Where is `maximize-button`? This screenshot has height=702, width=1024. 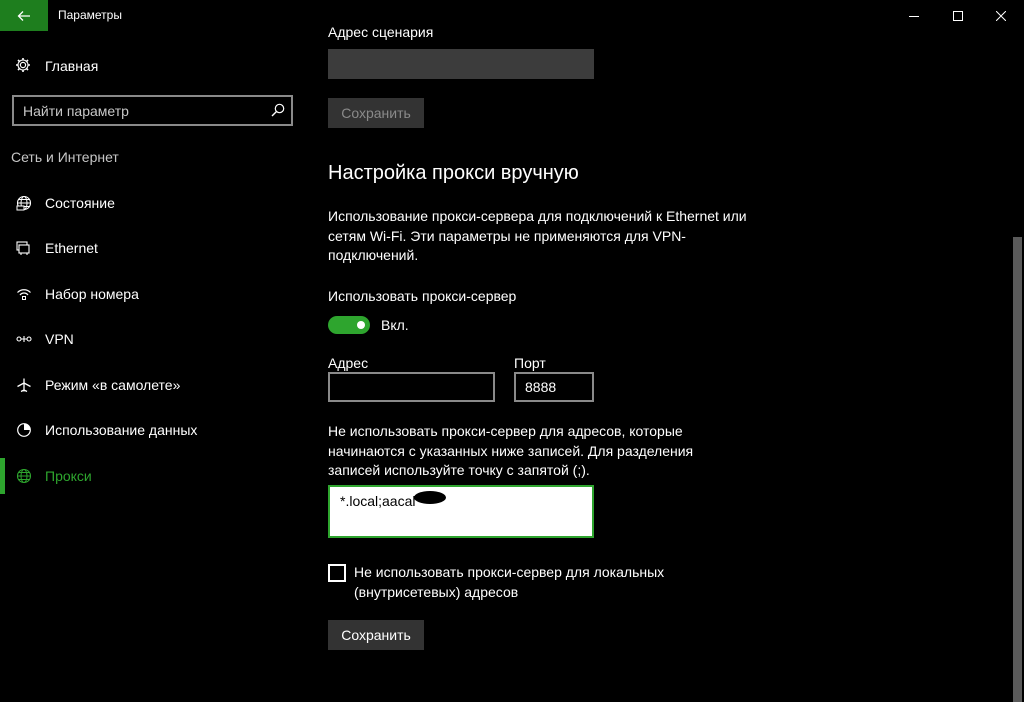
maximize-button is located at coordinates (958, 15).